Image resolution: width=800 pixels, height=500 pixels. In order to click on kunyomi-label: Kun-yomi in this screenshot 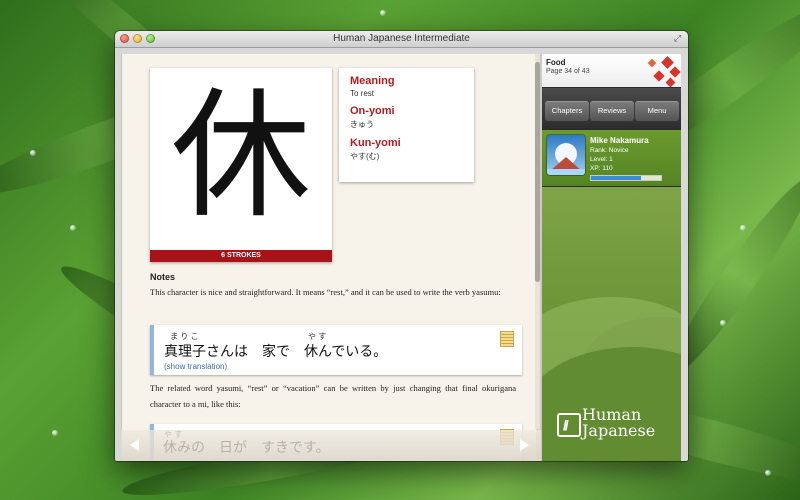, I will do `click(375, 143)`.